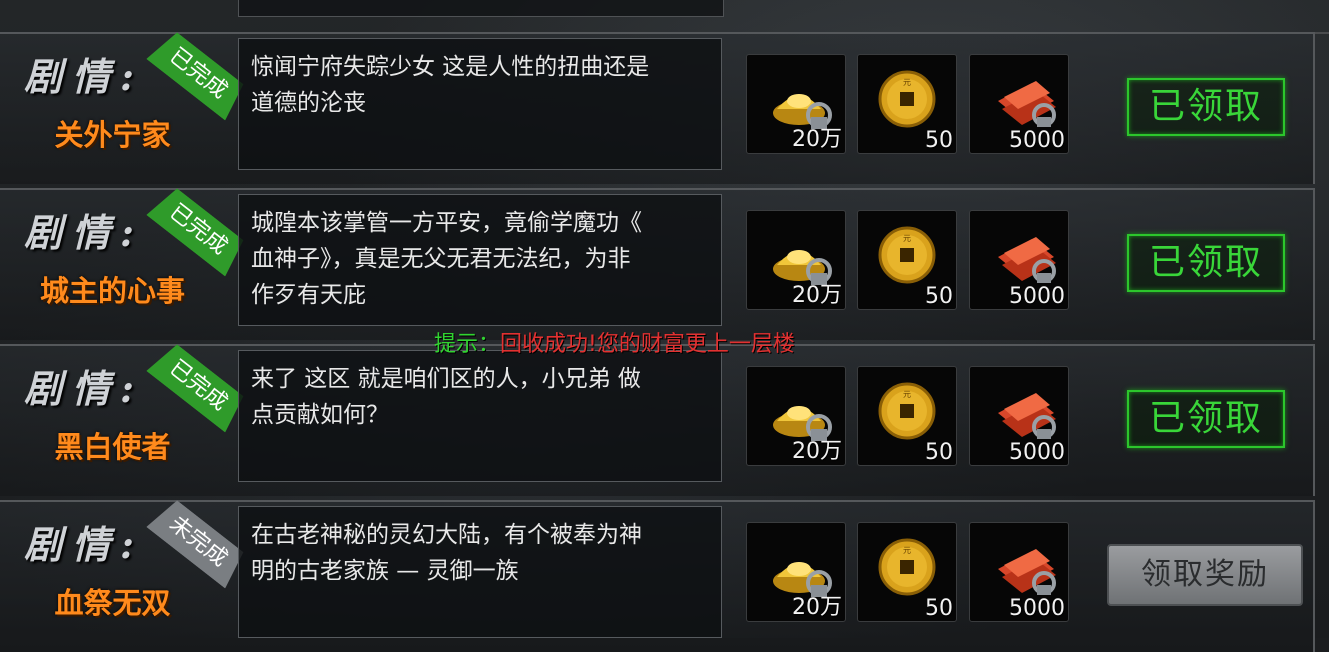 The image size is (1329, 652). Describe the element at coordinates (441, 259) in the screenshot. I see `description-line: 血神子》，真是无父无君无法纪，为非` at that location.